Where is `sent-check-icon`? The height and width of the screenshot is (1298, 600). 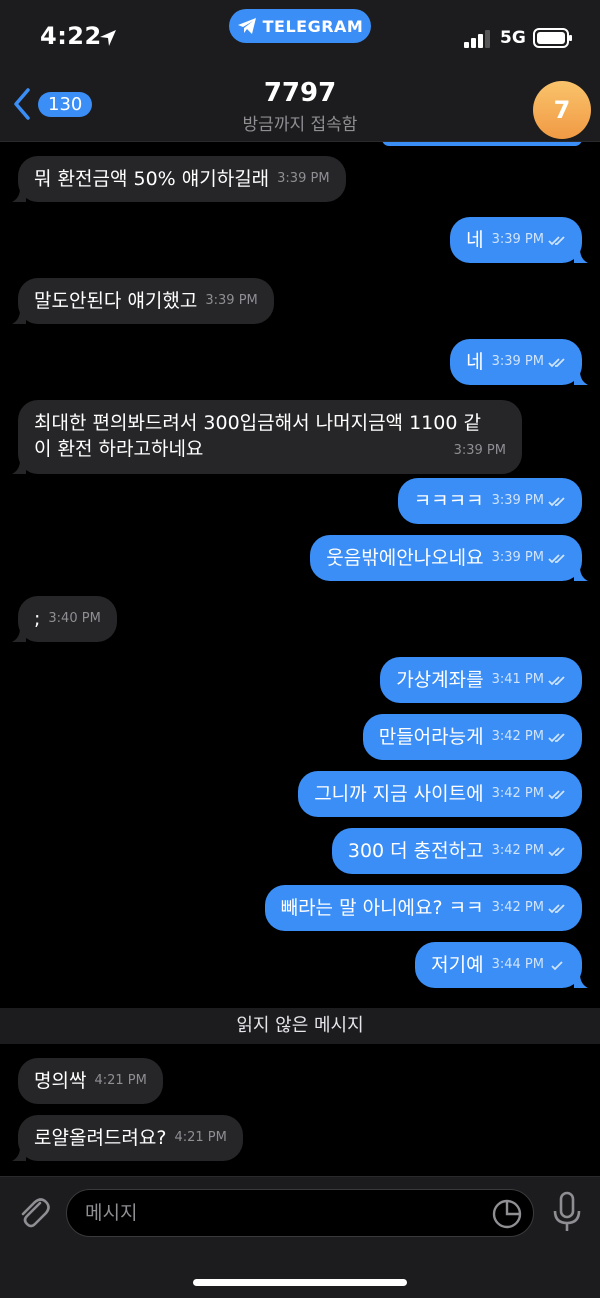 sent-check-icon is located at coordinates (557, 965).